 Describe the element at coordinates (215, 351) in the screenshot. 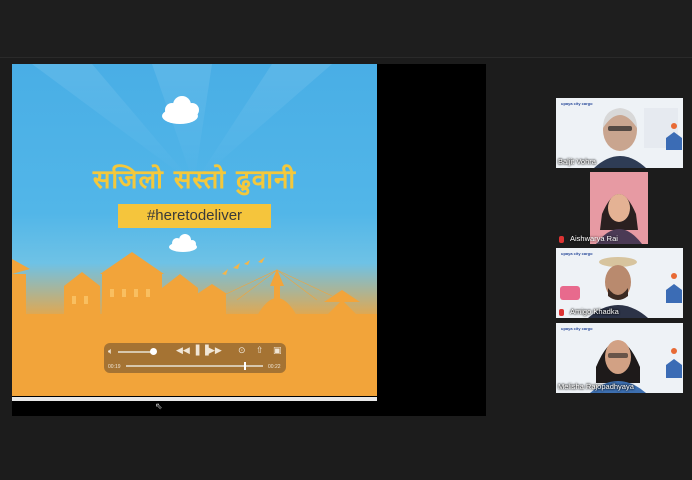

I see `forward-icon: ▶▶` at that location.